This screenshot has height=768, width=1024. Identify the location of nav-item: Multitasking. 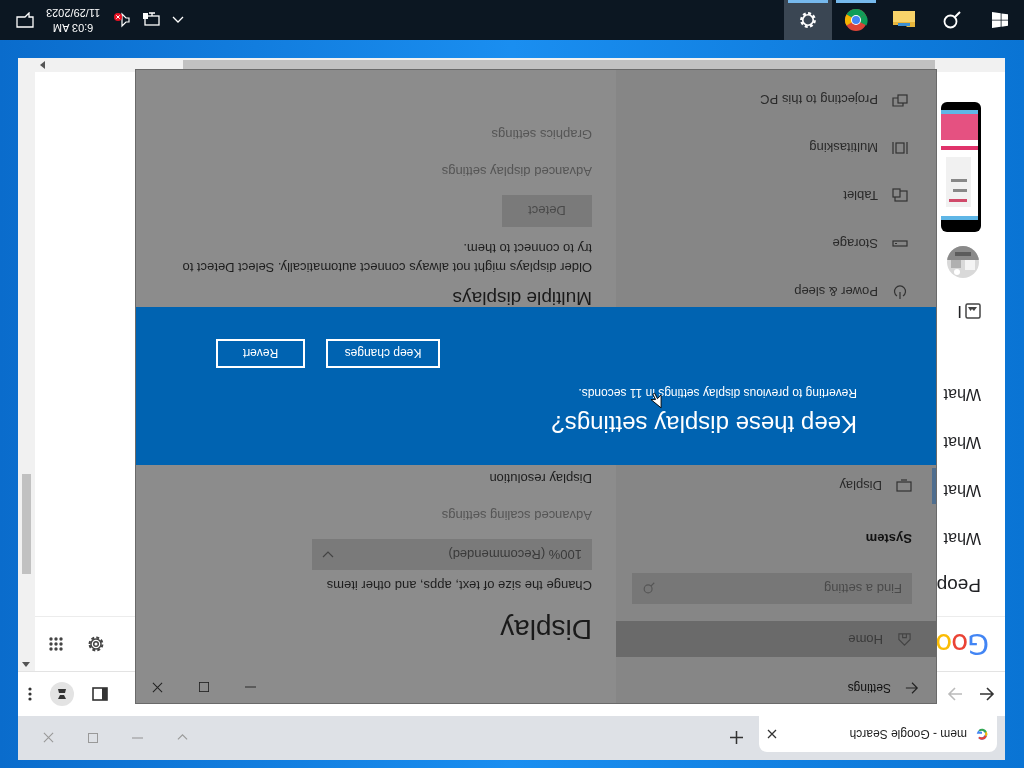
(776, 148).